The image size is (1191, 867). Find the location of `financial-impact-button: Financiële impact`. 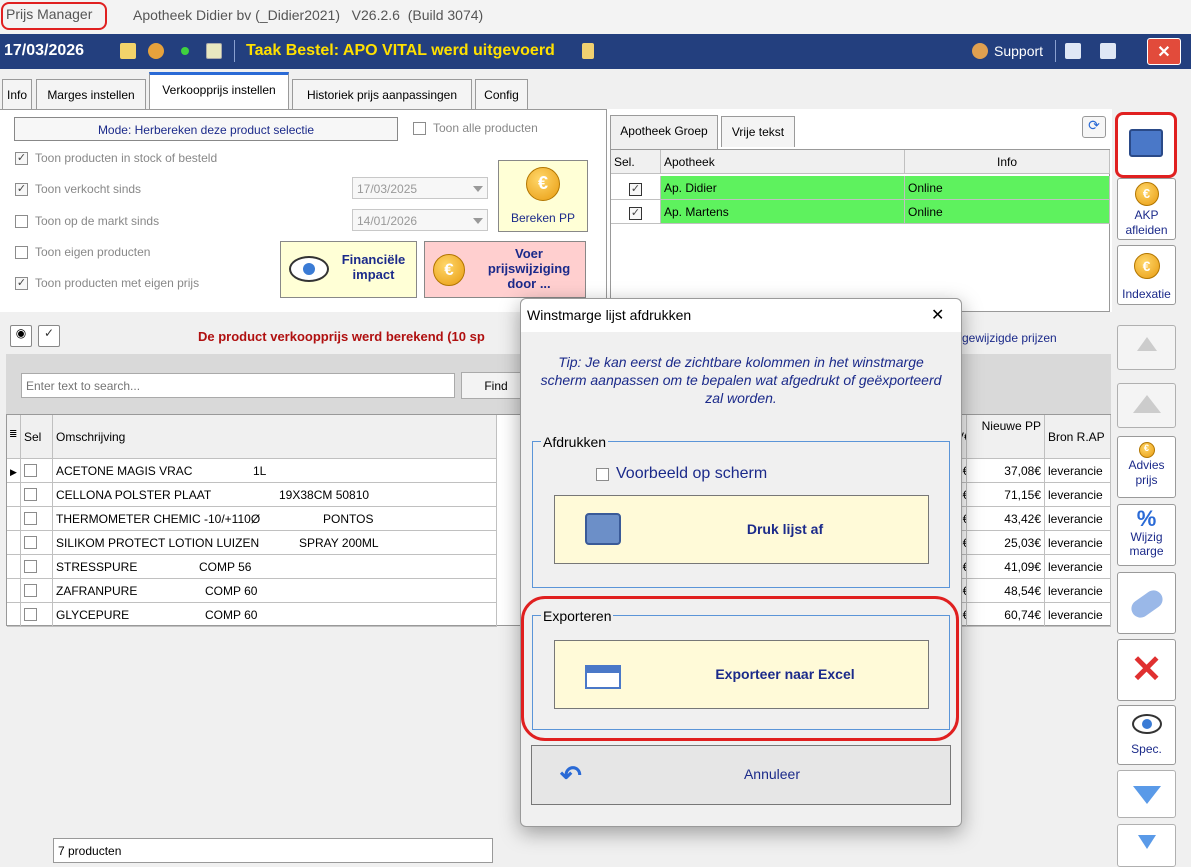

financial-impact-button: Financiële impact is located at coordinates (348, 269).